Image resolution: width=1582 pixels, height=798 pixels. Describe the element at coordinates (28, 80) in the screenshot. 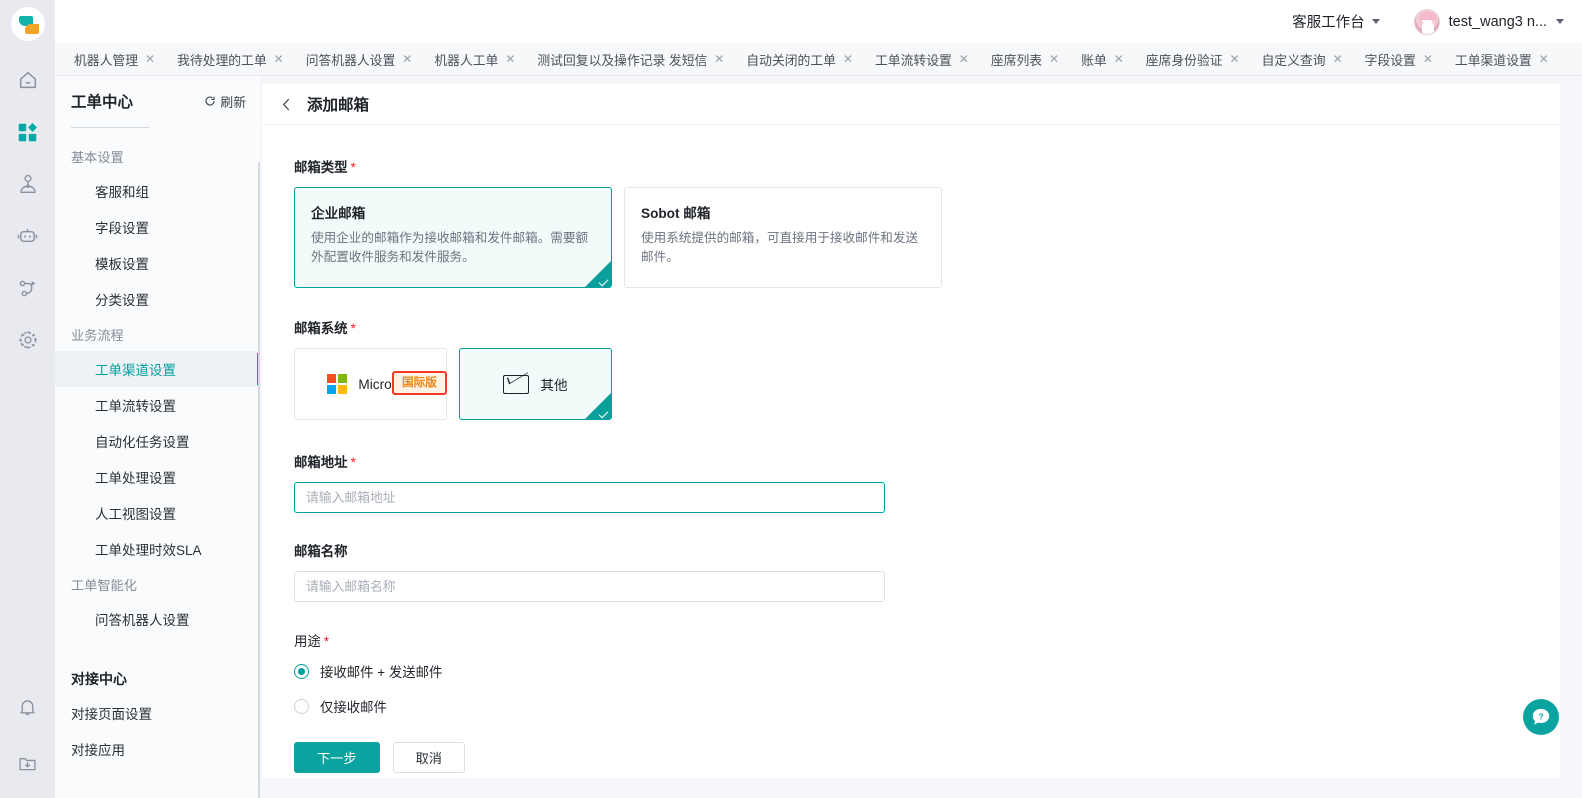

I see `home-icon` at that location.